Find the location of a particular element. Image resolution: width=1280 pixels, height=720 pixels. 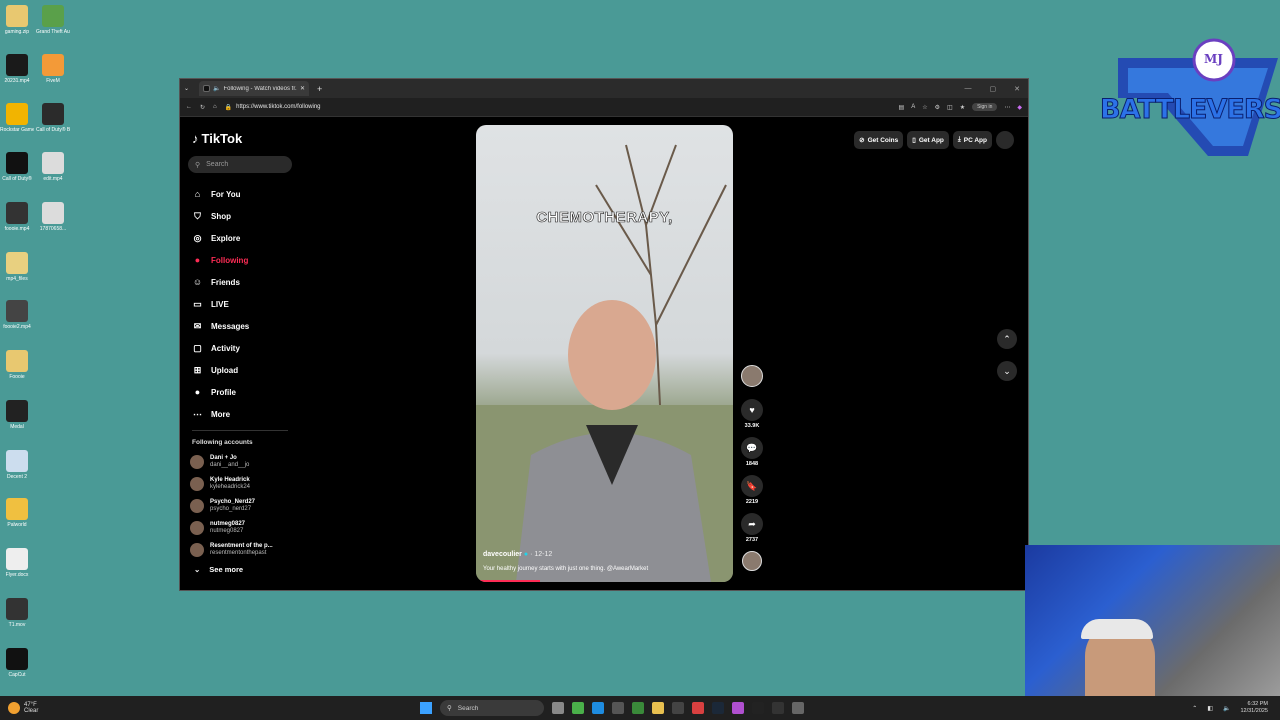

clock: 6:32 PM 12/31/2025 is located at coordinates (1254, 708).